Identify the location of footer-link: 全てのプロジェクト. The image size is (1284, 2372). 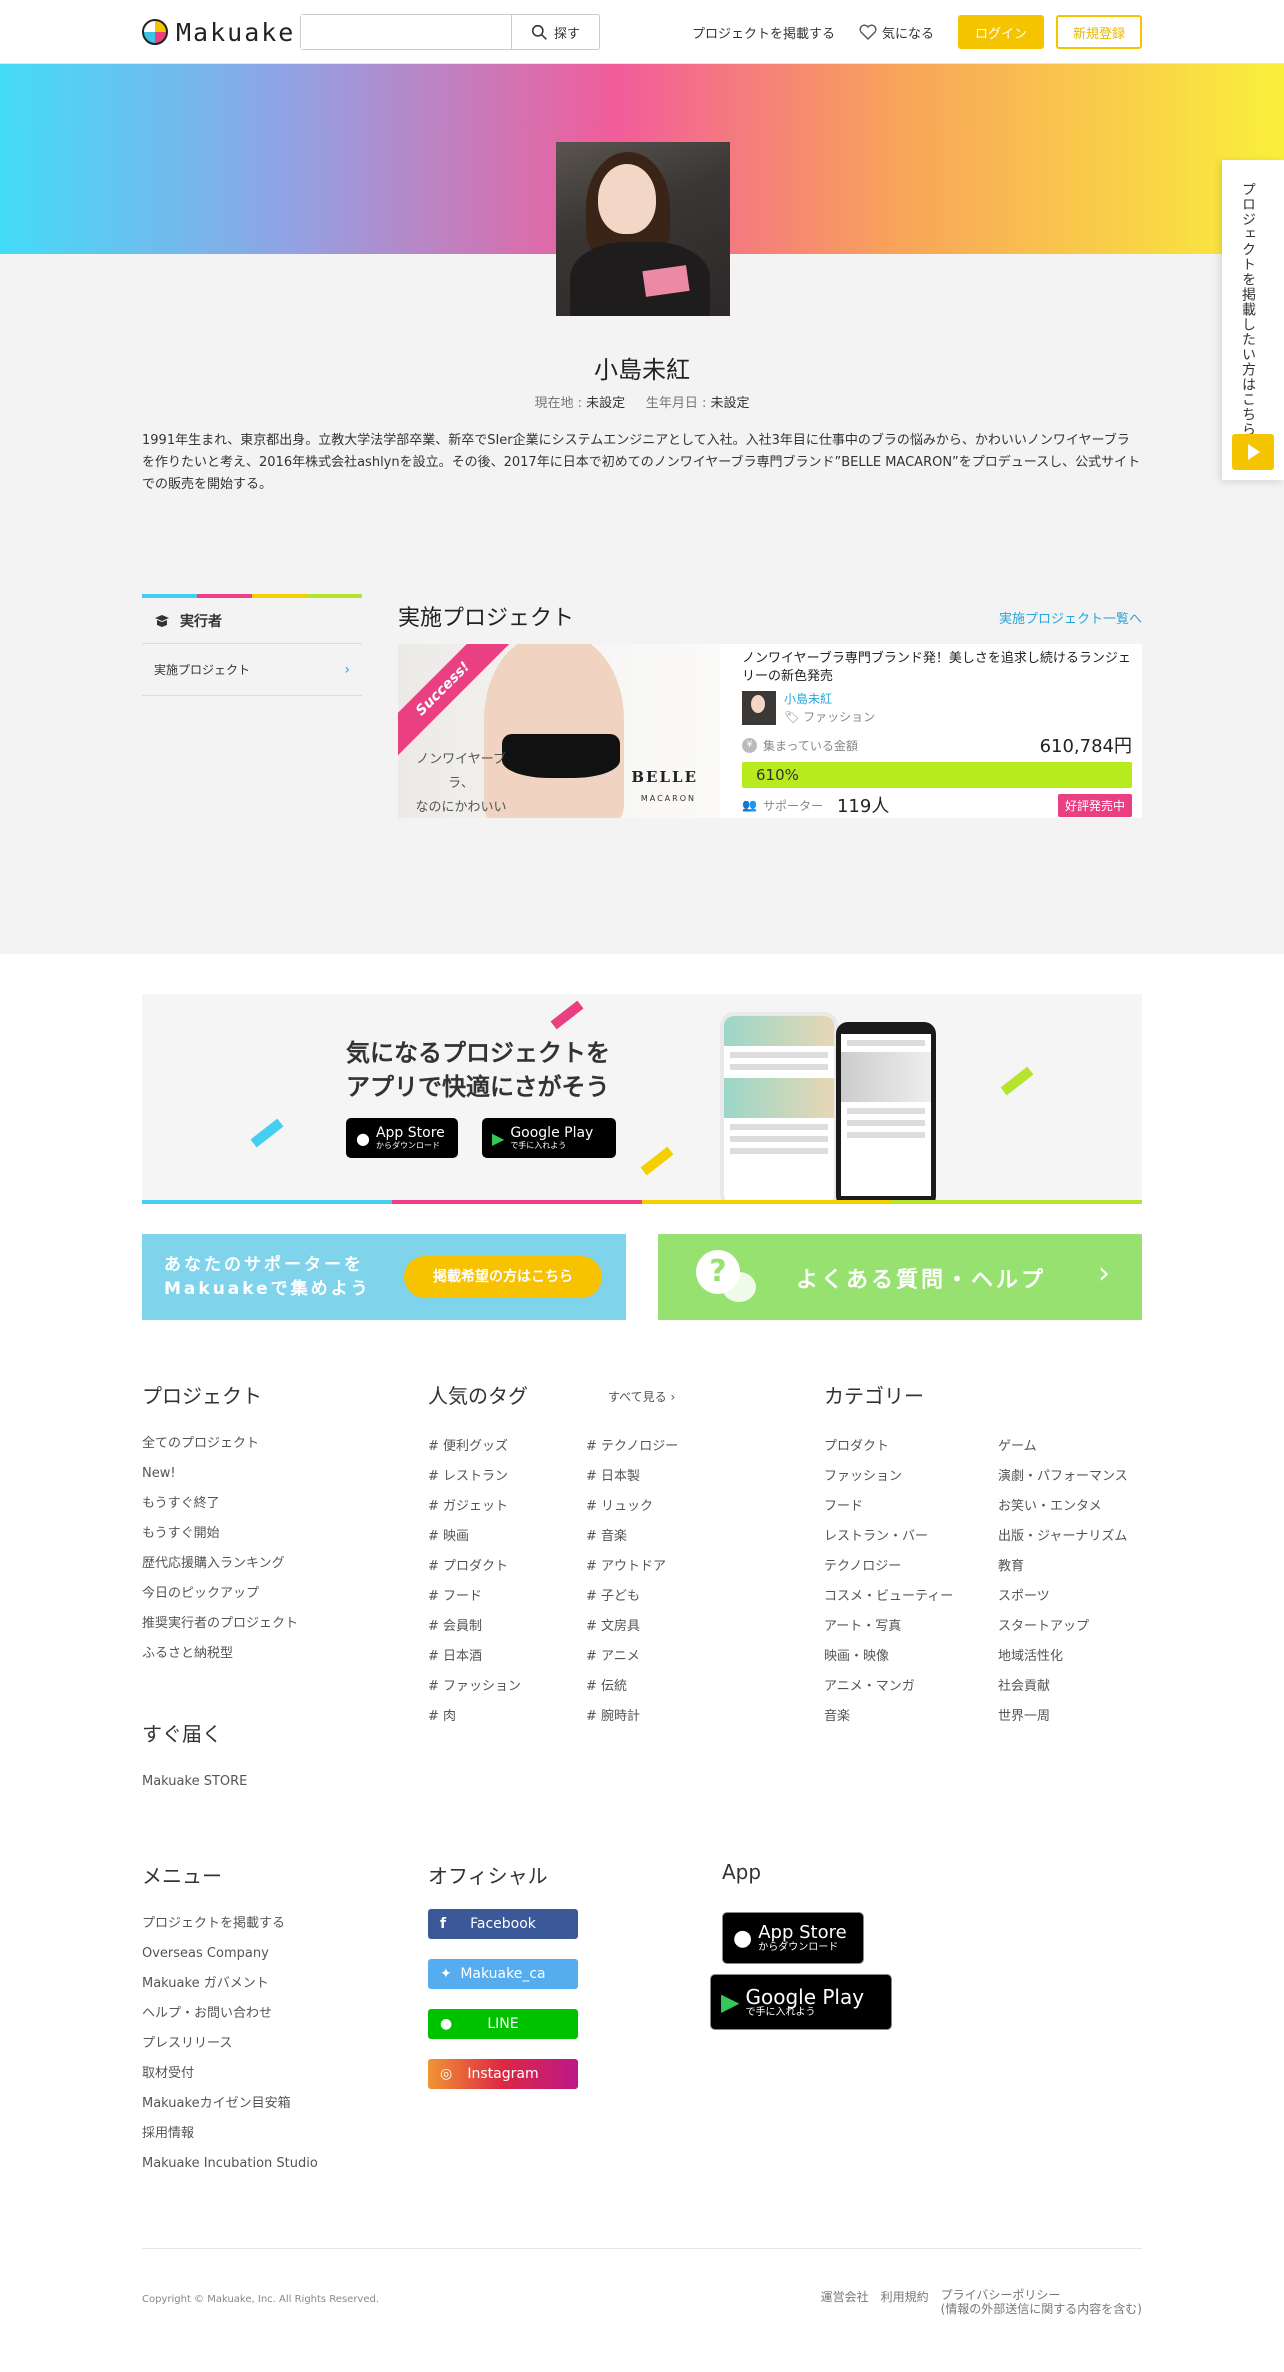
(220, 1444).